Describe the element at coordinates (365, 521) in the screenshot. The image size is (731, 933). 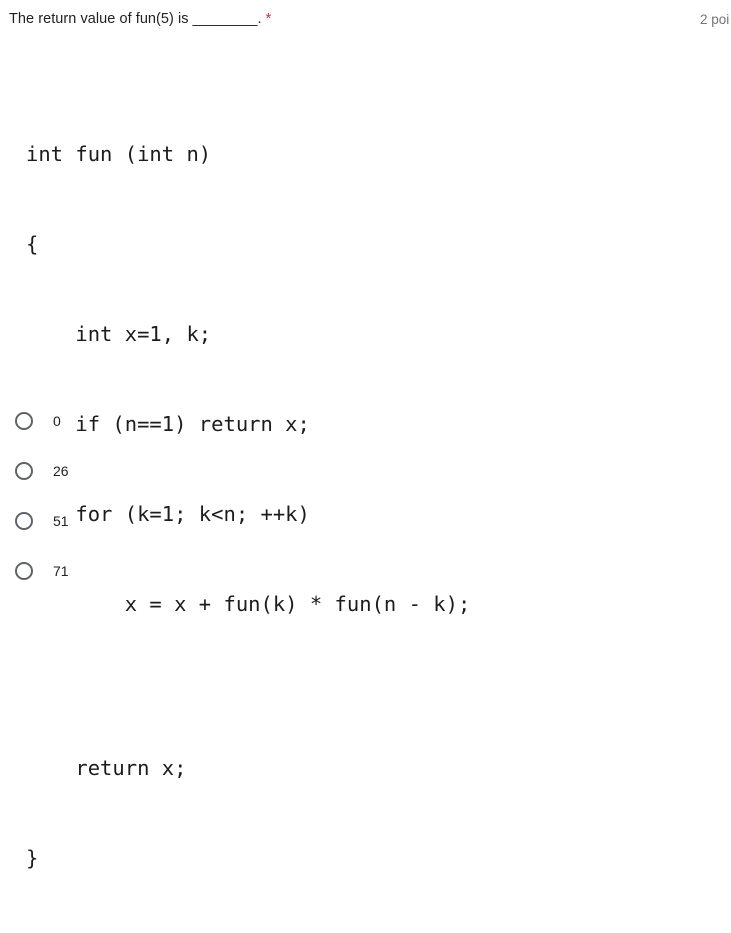
I see `option-row-2: 51` at that location.